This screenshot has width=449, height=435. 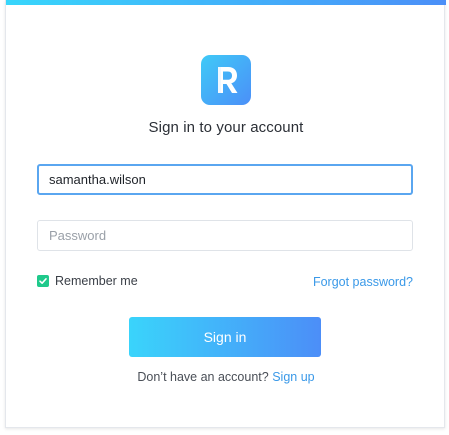 What do you see at coordinates (205, 377) in the screenshot?
I see `signup-prompt: Don’t have an account?` at bounding box center [205, 377].